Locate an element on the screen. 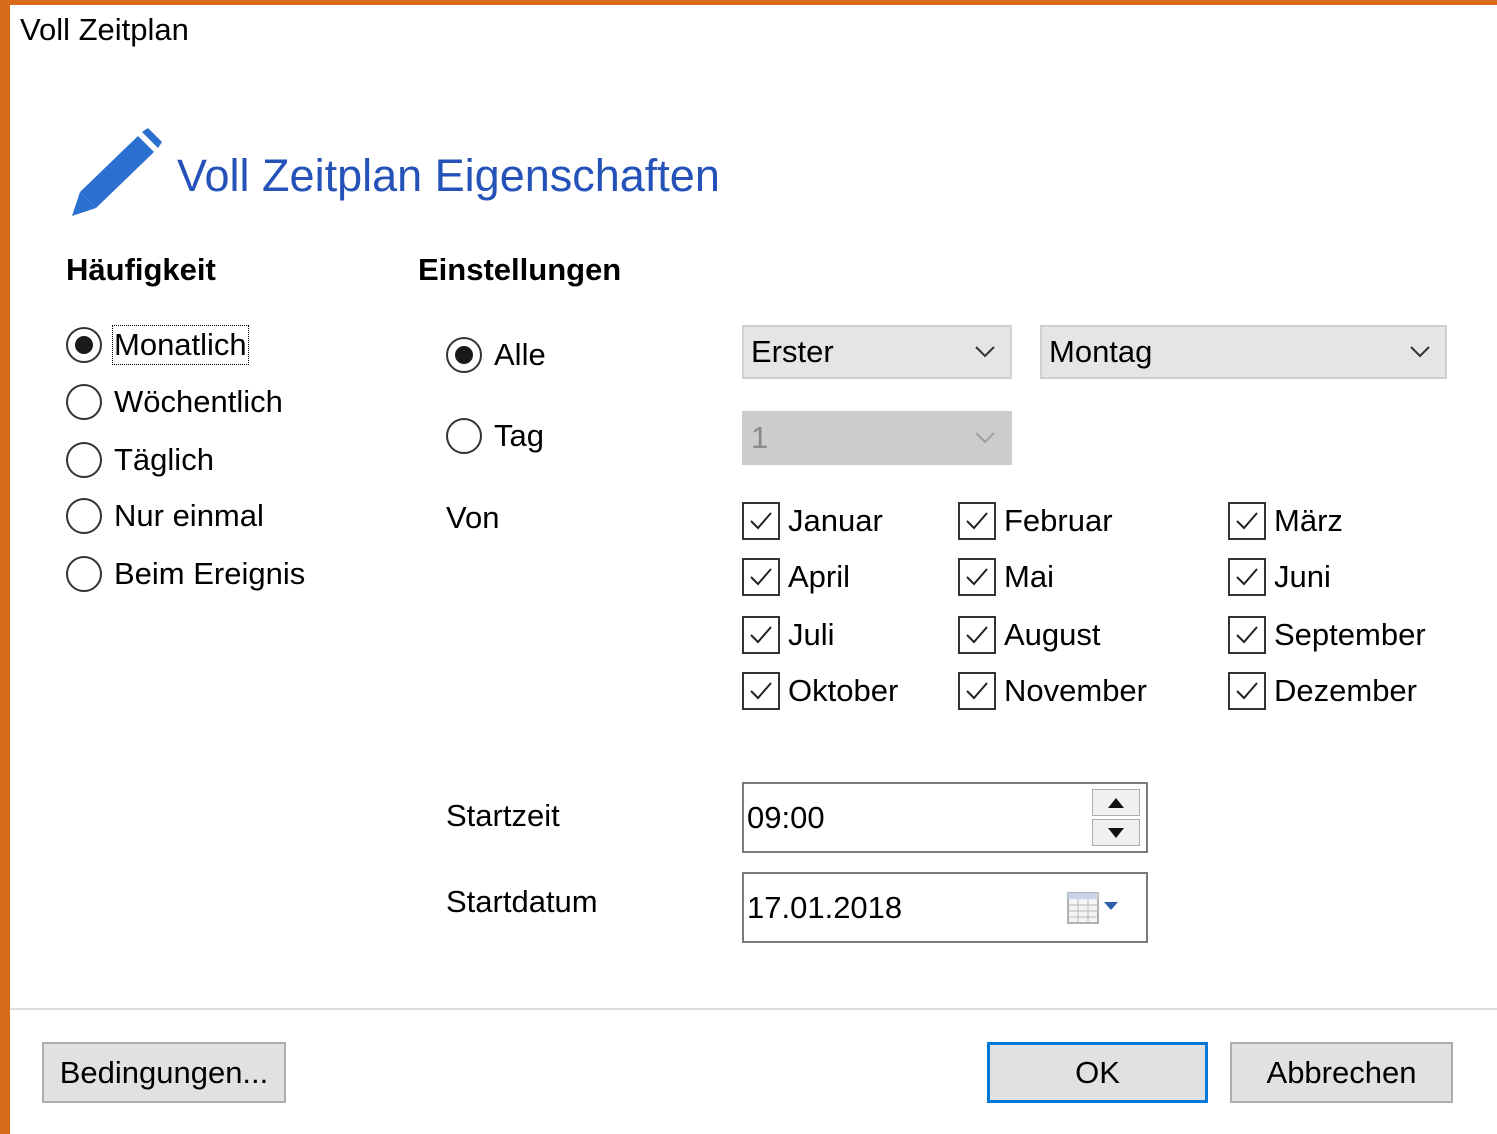 The image size is (1497, 1134). checkbox-label: Oktober is located at coordinates (843, 690).